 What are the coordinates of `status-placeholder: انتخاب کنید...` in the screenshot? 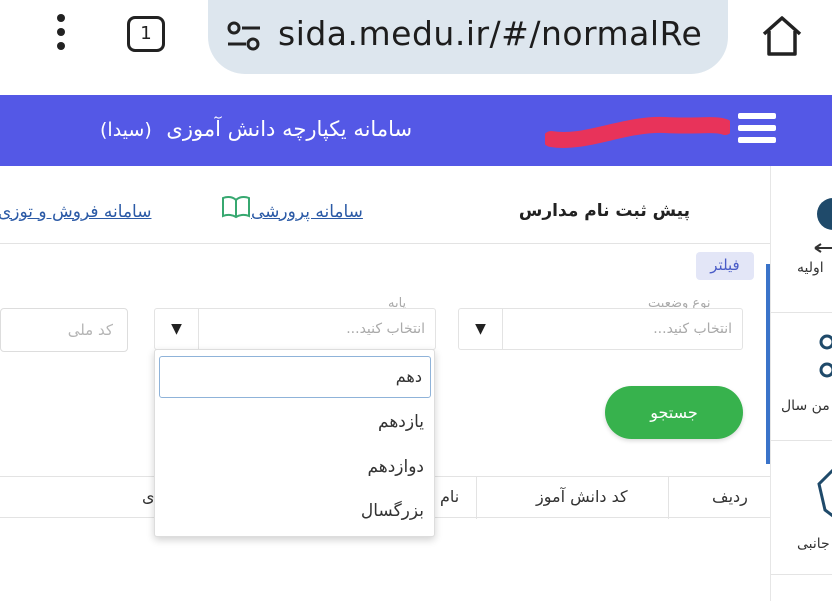 It's located at (692, 329).